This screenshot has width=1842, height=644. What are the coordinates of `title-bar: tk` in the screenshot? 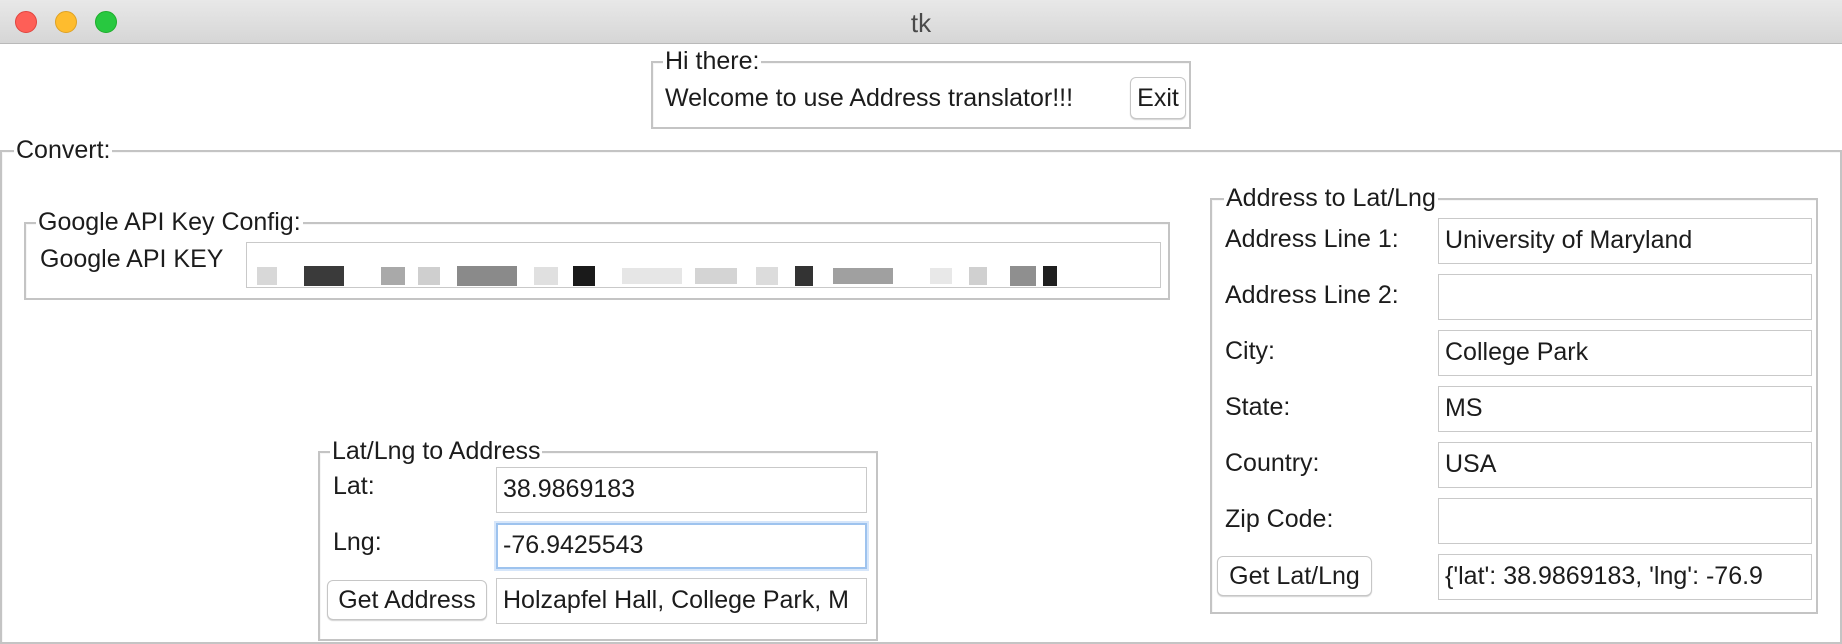 It's located at (921, 22).